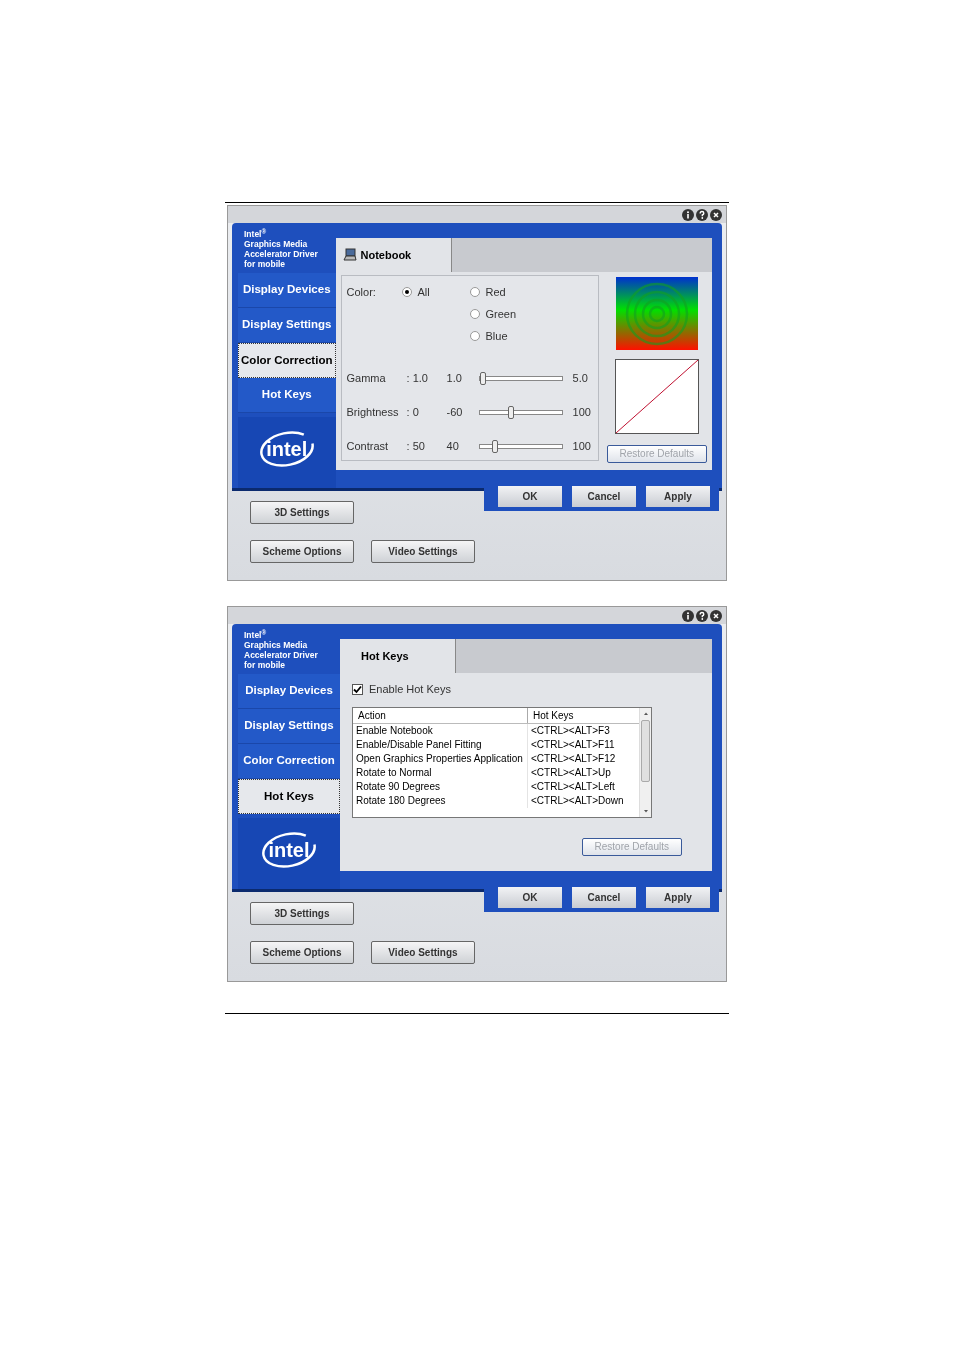 The height and width of the screenshot is (1350, 954). I want to click on table-cell-text: <CTRL><ALT>Up, so click(571, 772).